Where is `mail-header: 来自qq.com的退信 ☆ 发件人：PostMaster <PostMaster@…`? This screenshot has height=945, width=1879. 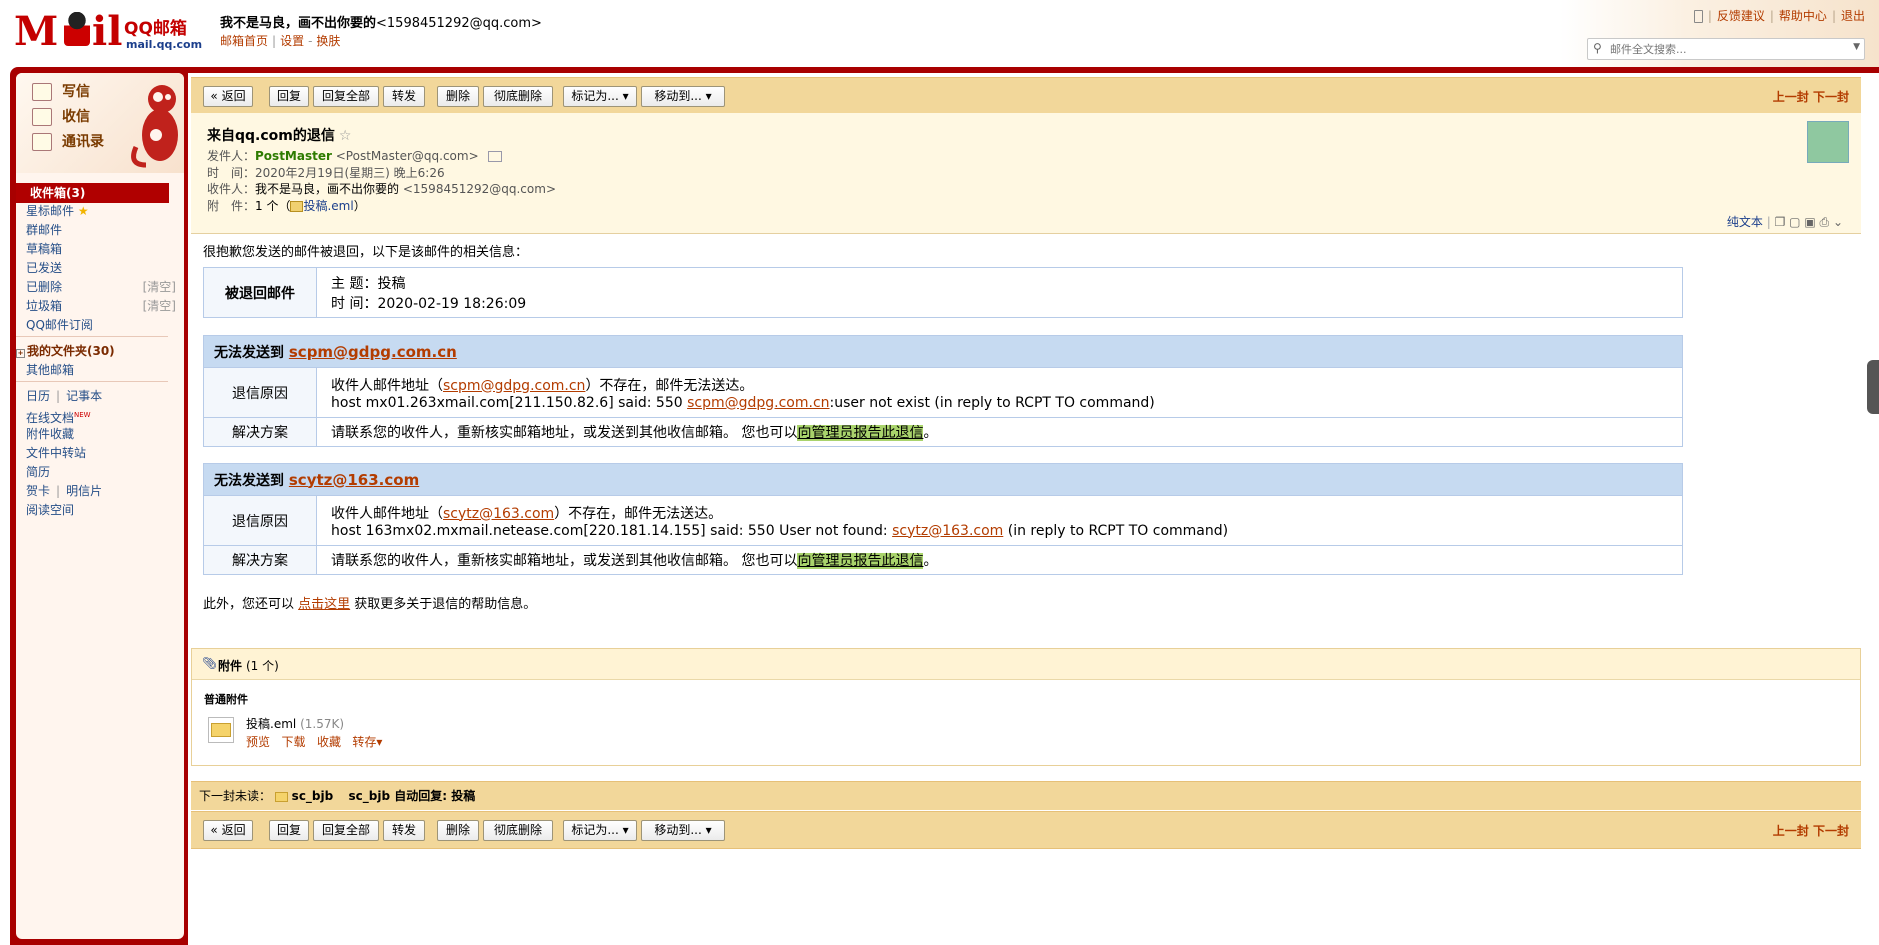
mail-header: 来自qq.com的退信 ☆ 发件人：PostMaster <PostMaster@… is located at coordinates (1026, 173).